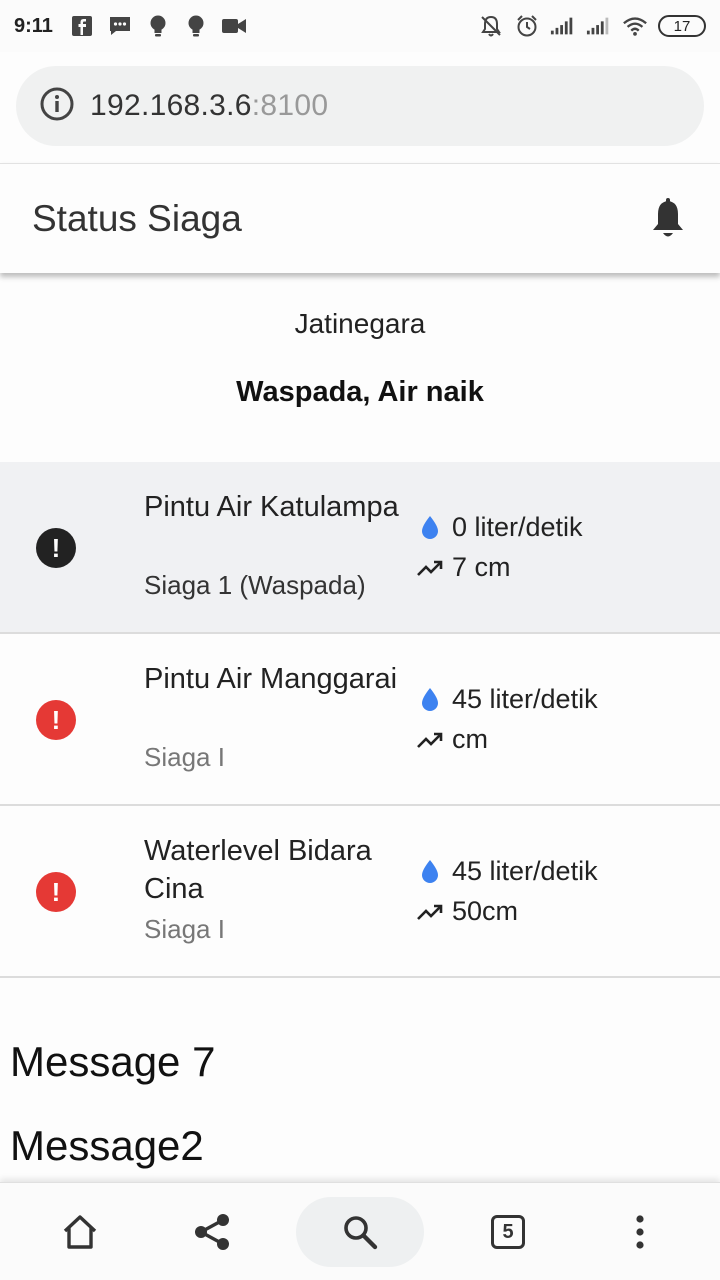 The height and width of the screenshot is (1280, 720). I want to click on location-name: Jatinegara, so click(360, 323).